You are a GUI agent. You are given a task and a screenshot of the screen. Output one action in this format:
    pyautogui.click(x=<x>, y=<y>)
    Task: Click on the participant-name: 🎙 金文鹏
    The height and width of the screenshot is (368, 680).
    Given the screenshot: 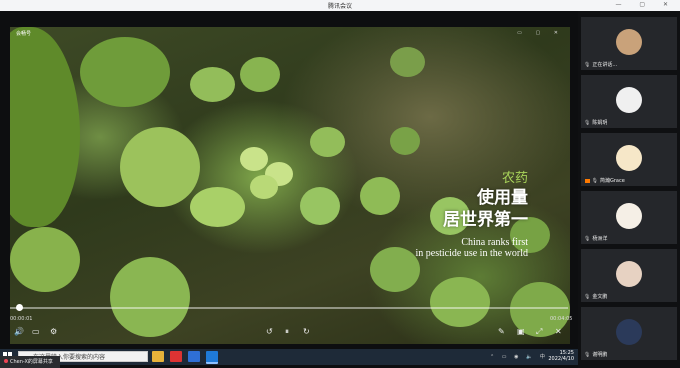 What is the action you would take?
    pyautogui.click(x=596, y=297)
    